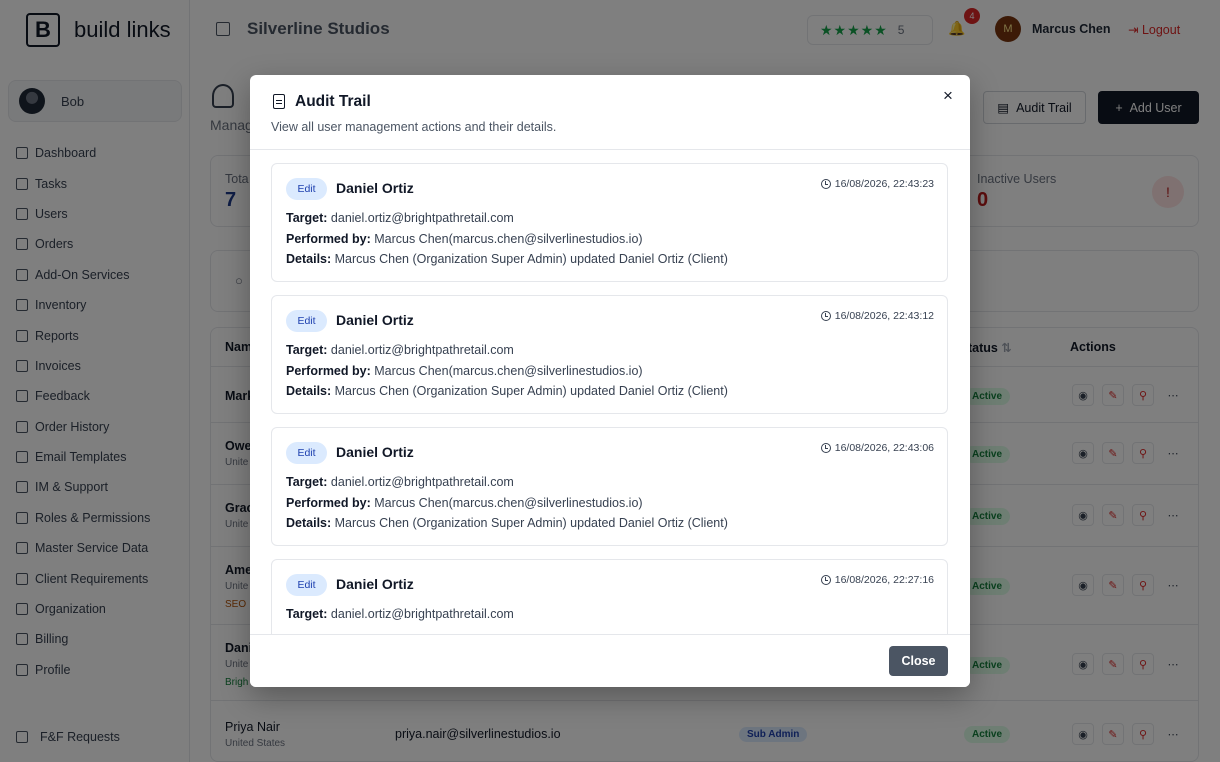 The height and width of the screenshot is (762, 1220). What do you see at coordinates (333, 101) in the screenshot?
I see `dialog-title: Audit Trail` at bounding box center [333, 101].